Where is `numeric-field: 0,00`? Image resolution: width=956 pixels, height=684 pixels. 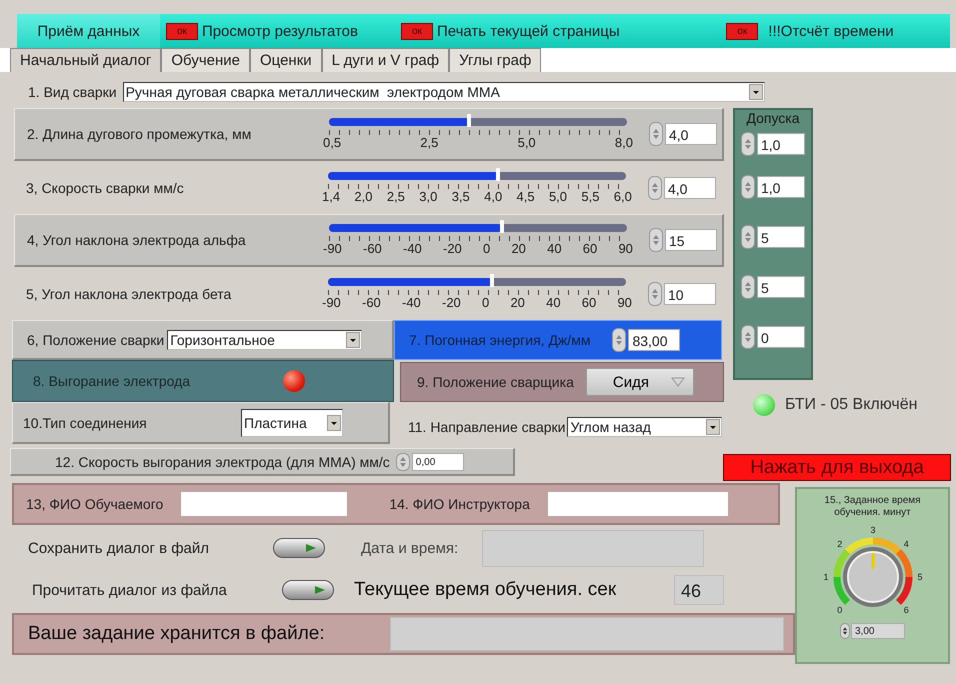
numeric-field: 0,00 is located at coordinates (438, 461).